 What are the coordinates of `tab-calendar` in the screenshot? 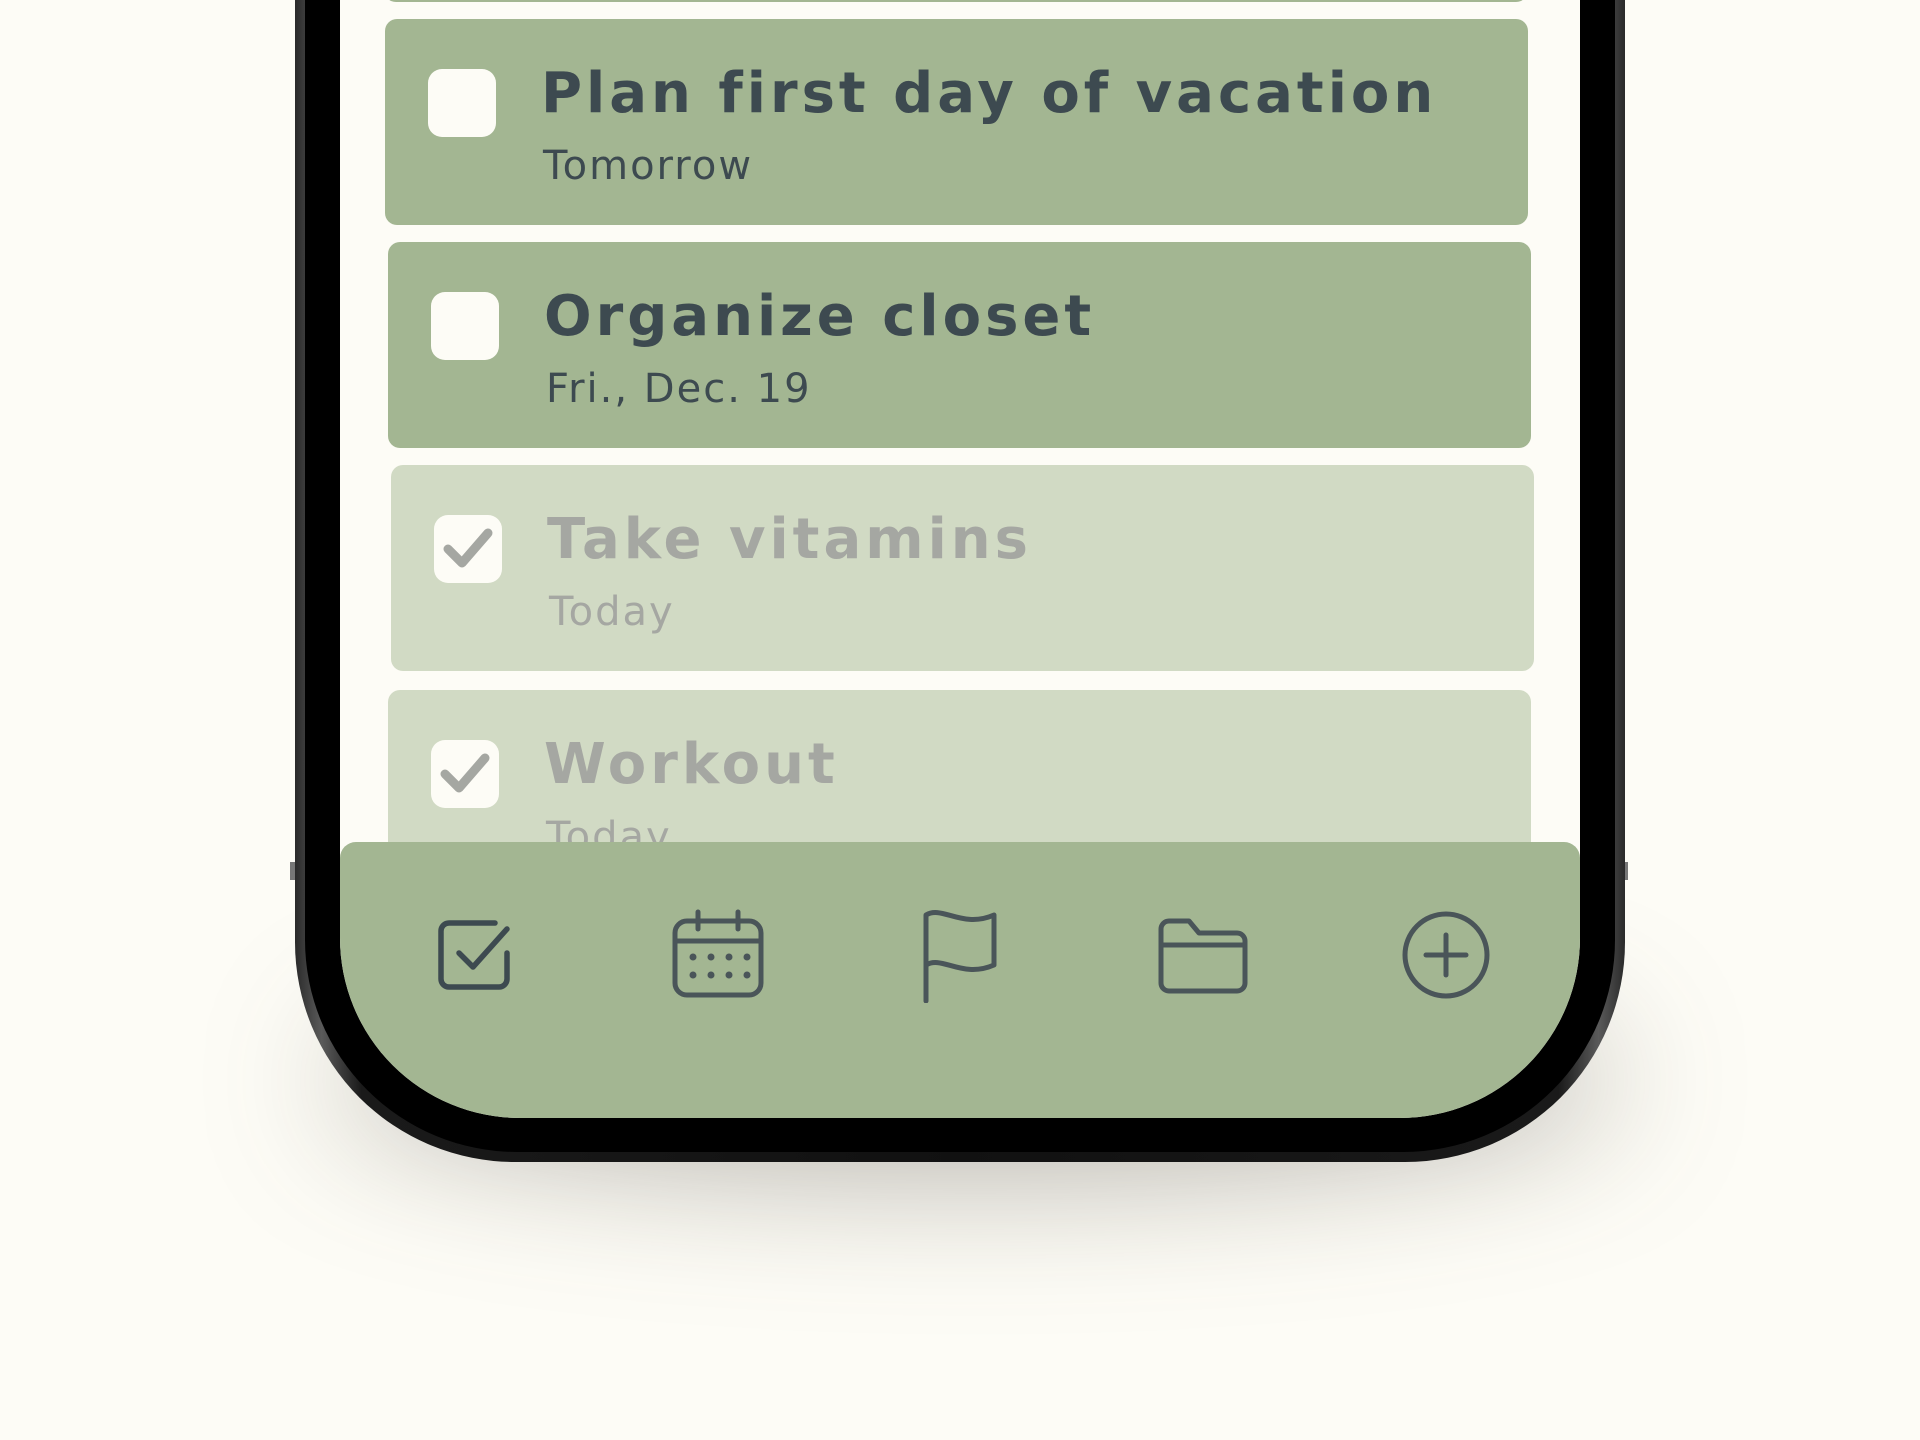 It's located at (718, 955).